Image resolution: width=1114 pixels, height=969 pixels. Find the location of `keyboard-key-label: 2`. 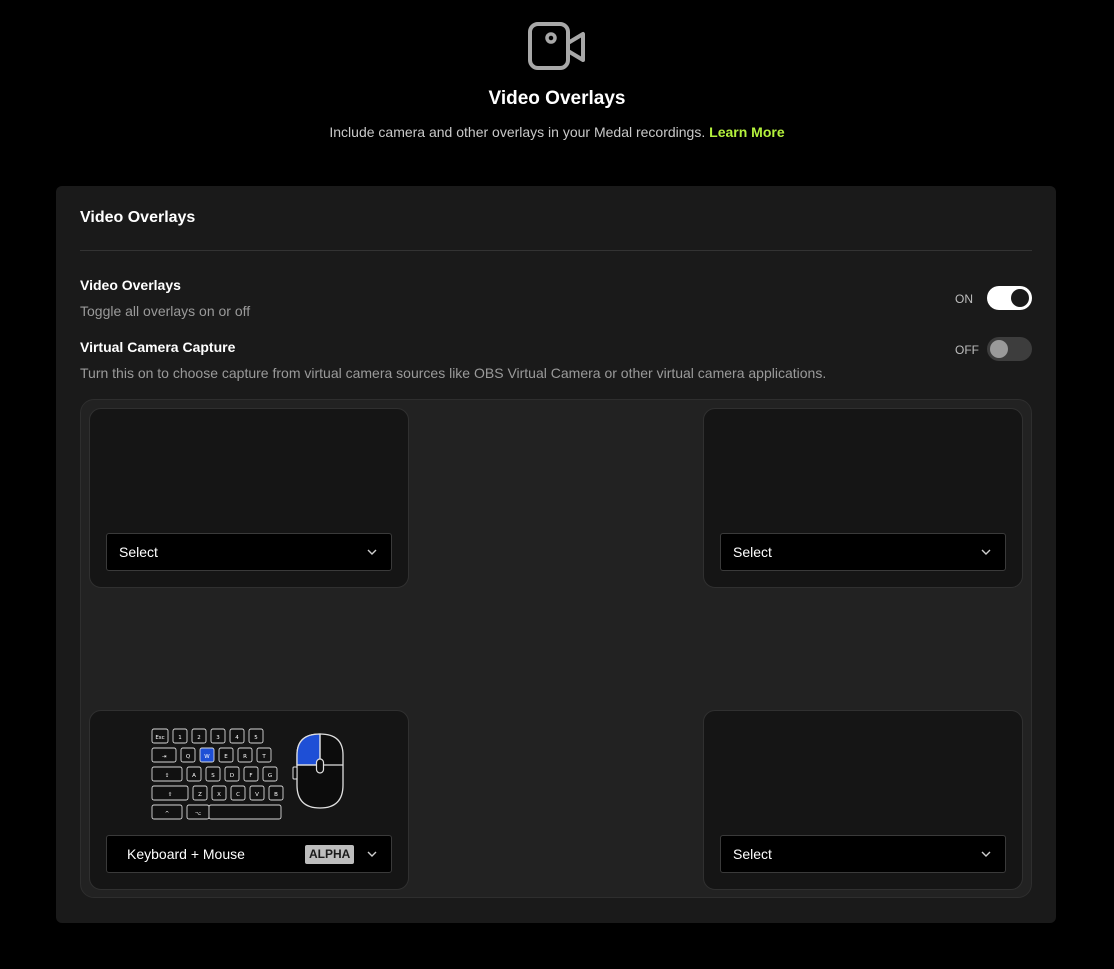

keyboard-key-label: 2 is located at coordinates (199, 738).